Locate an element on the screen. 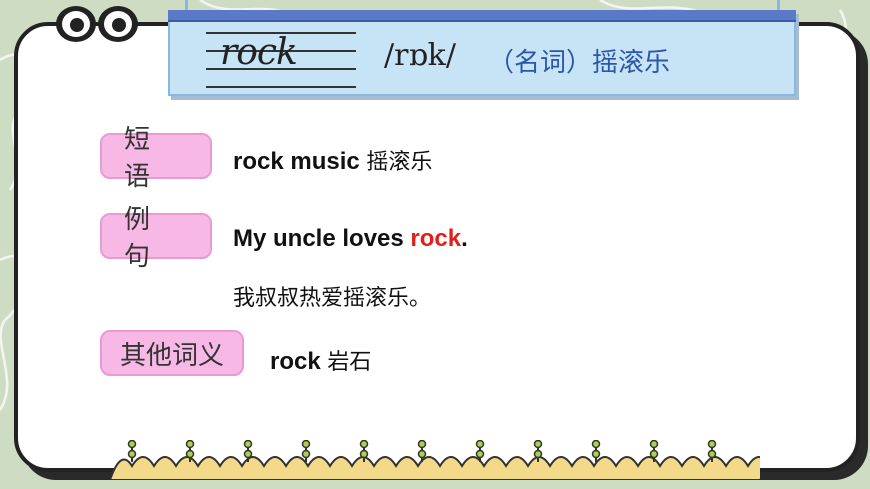 The height and width of the screenshot is (489, 870). example-translation: 我叔叔热爱摇滚乐。 is located at coordinates (332, 298).